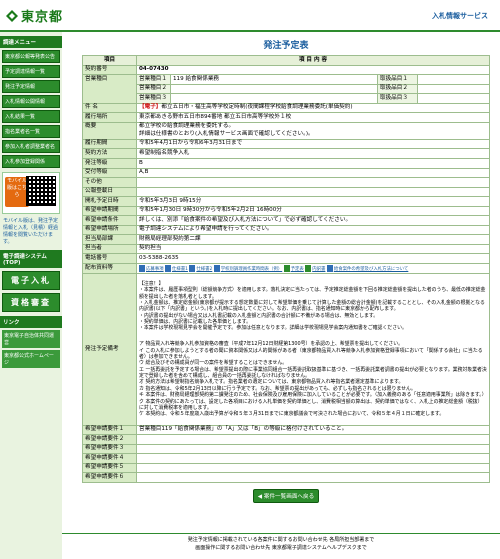  Describe the element at coordinates (313, 182) in the screenshot. I see `other-value` at that location.